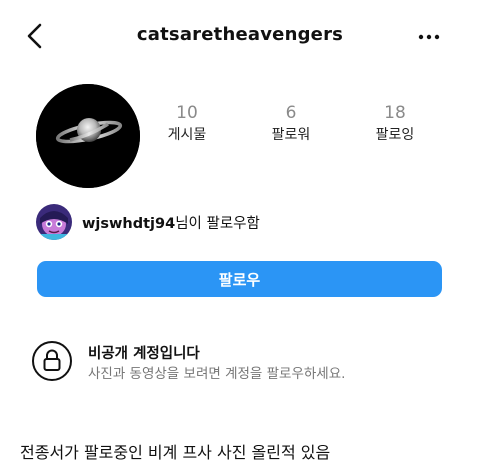 This screenshot has height=476, width=480. Describe the element at coordinates (239, 279) in the screenshot. I see `follow-button: 팔로우` at that location.